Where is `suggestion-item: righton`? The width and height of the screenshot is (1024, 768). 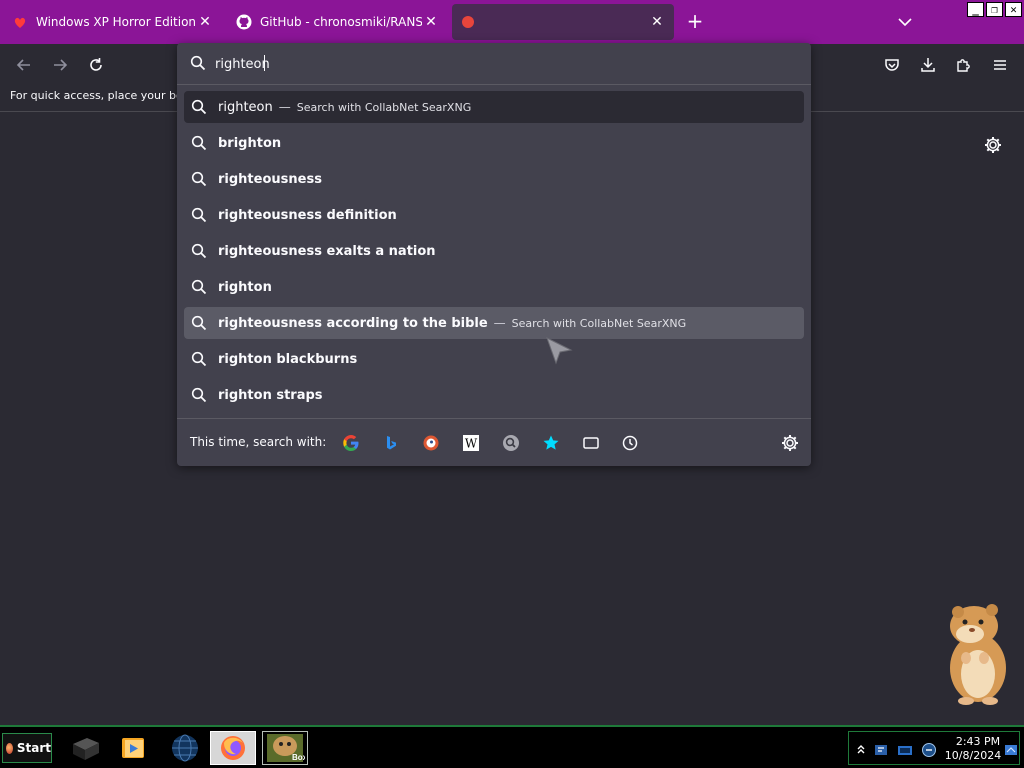 suggestion-item: righton is located at coordinates (494, 287).